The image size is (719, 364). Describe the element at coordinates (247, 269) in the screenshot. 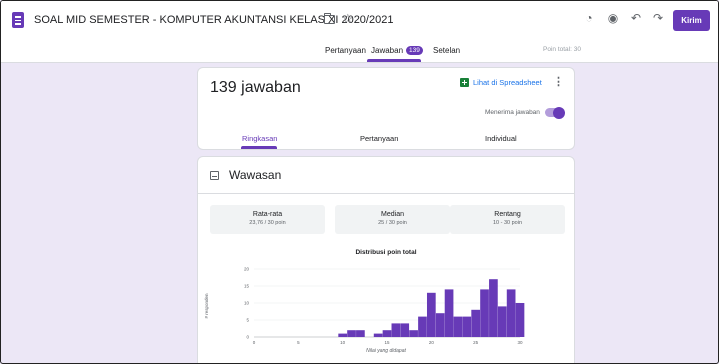

I see `y-tick-label: 20` at that location.